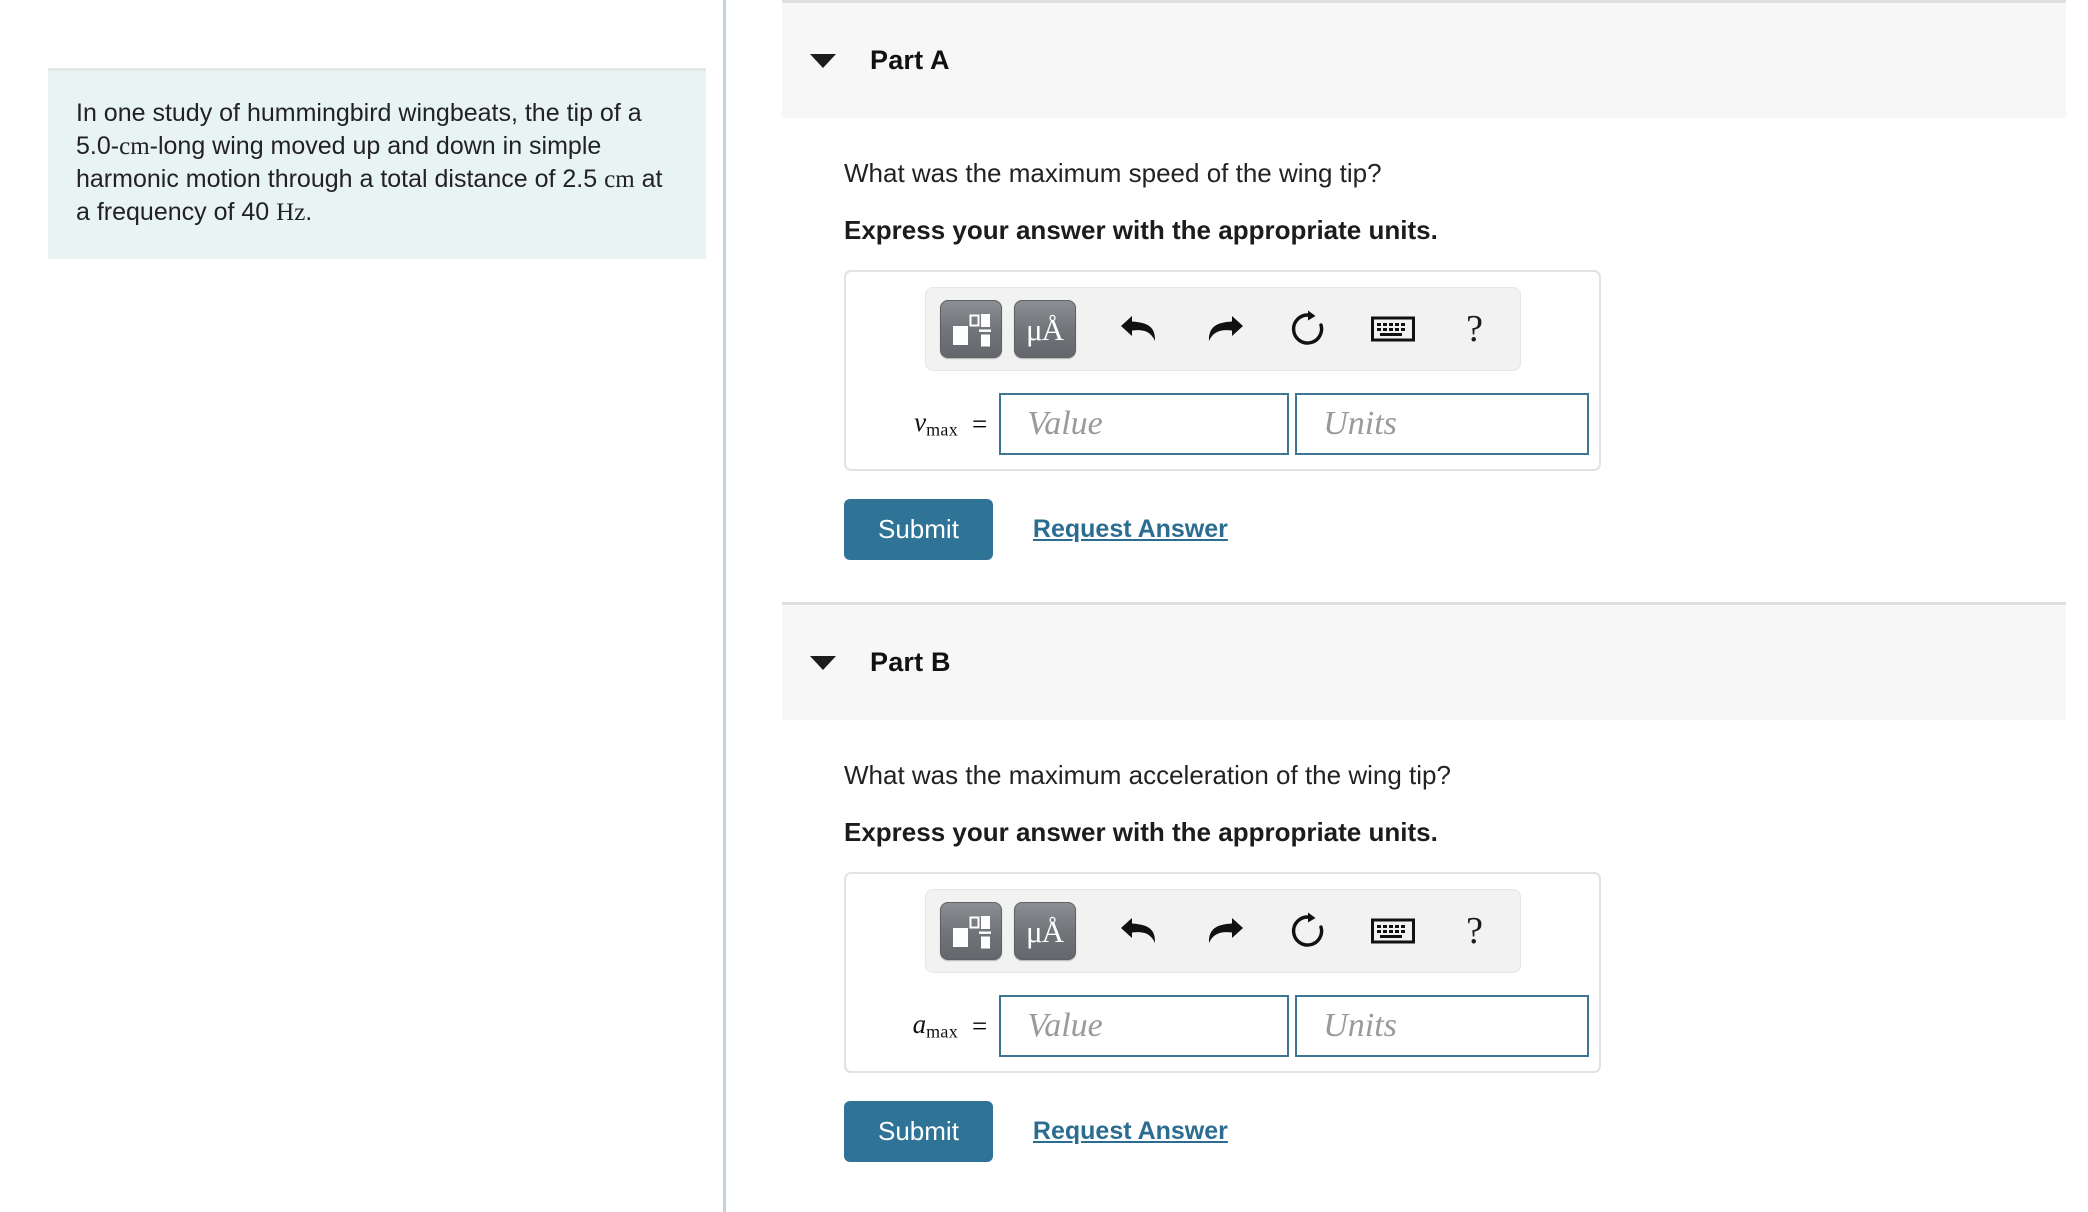  What do you see at coordinates (910, 60) in the screenshot?
I see `part-title-a: Part A` at bounding box center [910, 60].